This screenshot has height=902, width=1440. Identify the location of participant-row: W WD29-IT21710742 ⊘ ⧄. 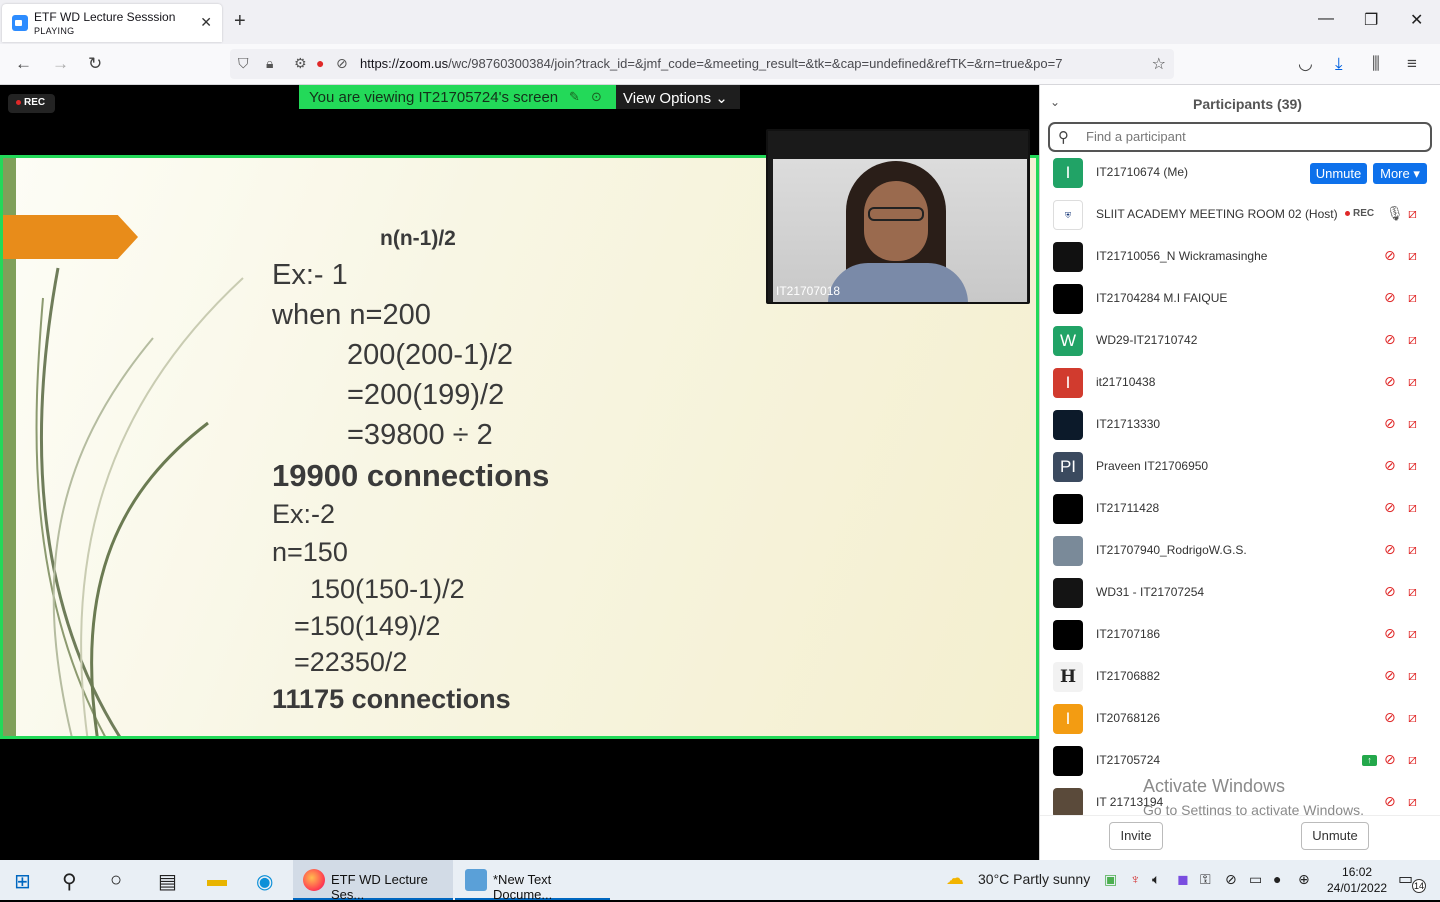
(1240, 341).